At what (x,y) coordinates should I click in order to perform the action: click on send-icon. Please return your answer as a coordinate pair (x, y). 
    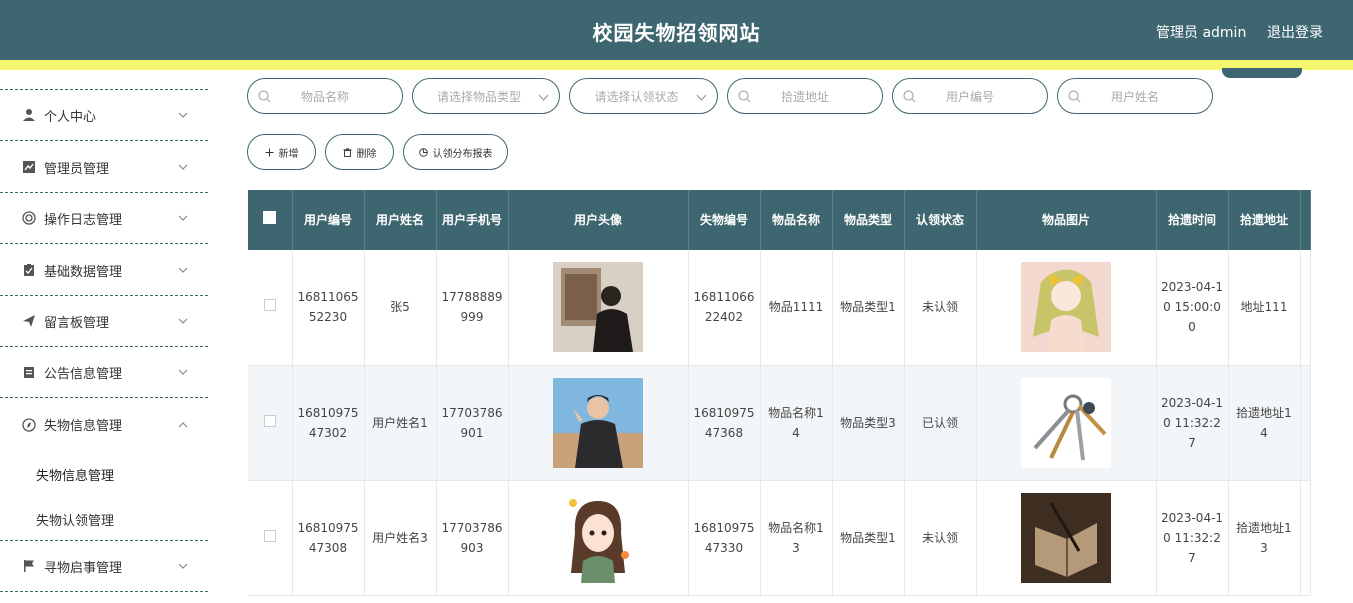
    Looking at the image, I should click on (29, 321).